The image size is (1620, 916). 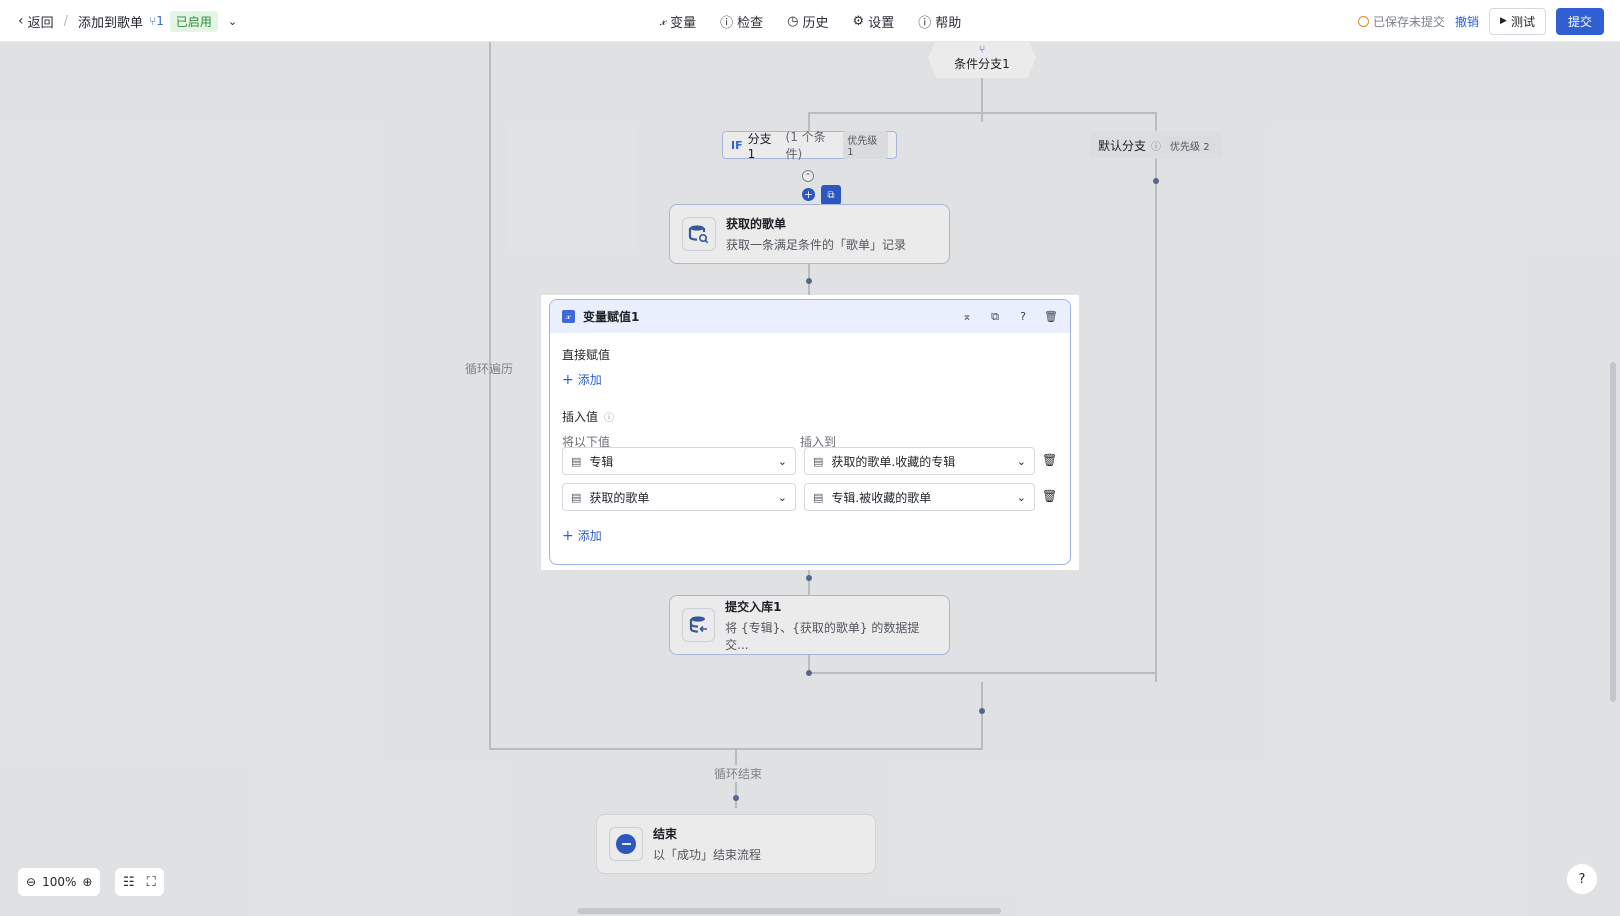 I want to click on branch-split-line, so click(x=982, y=113).